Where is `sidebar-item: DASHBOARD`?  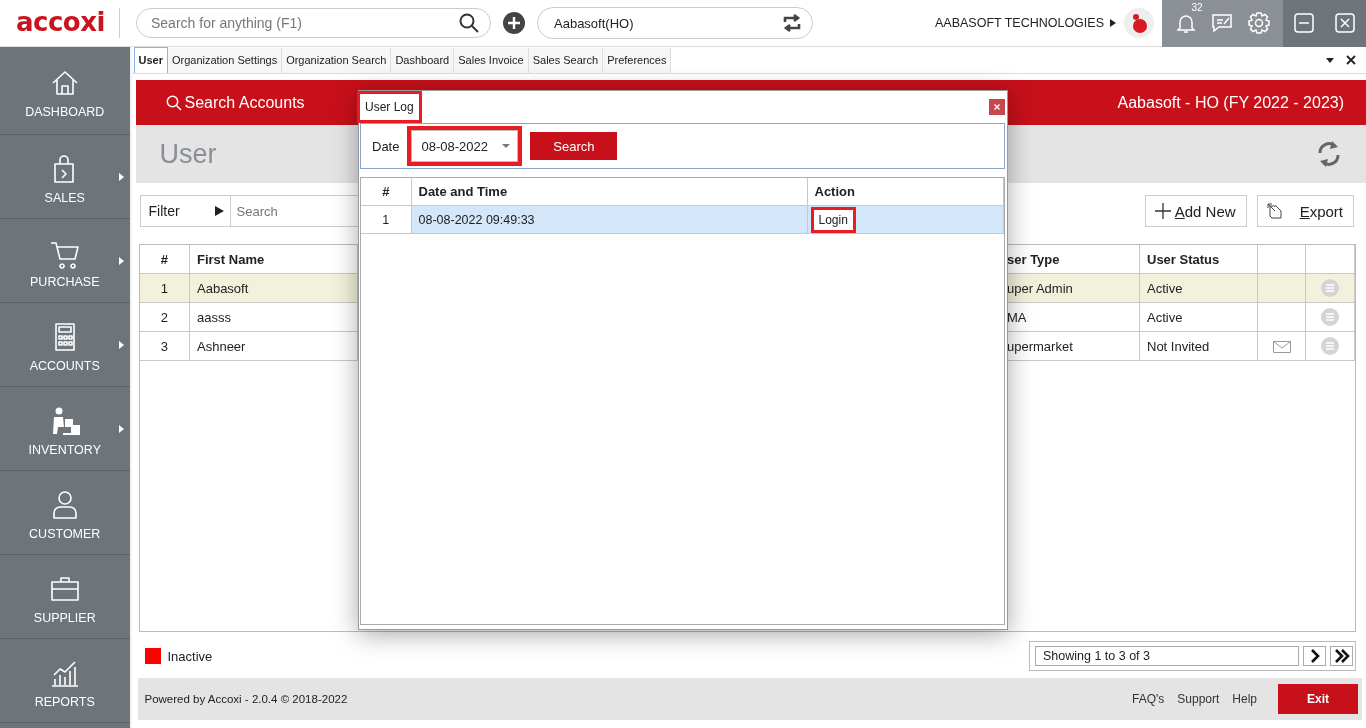 sidebar-item: DASHBOARD is located at coordinates (65, 91).